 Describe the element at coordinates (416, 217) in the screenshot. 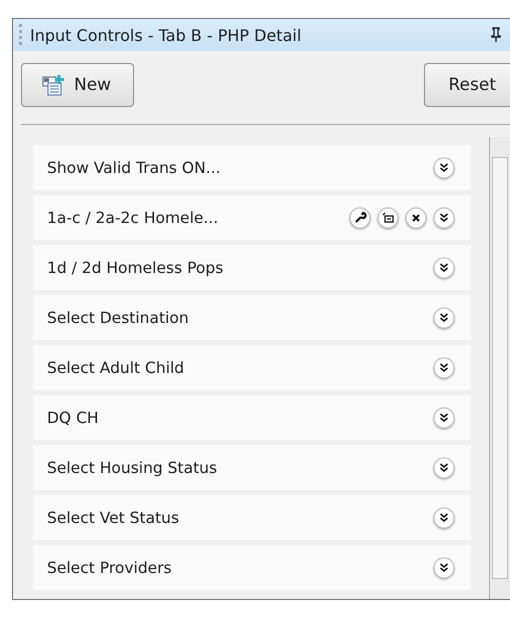

I see `close-icon` at that location.